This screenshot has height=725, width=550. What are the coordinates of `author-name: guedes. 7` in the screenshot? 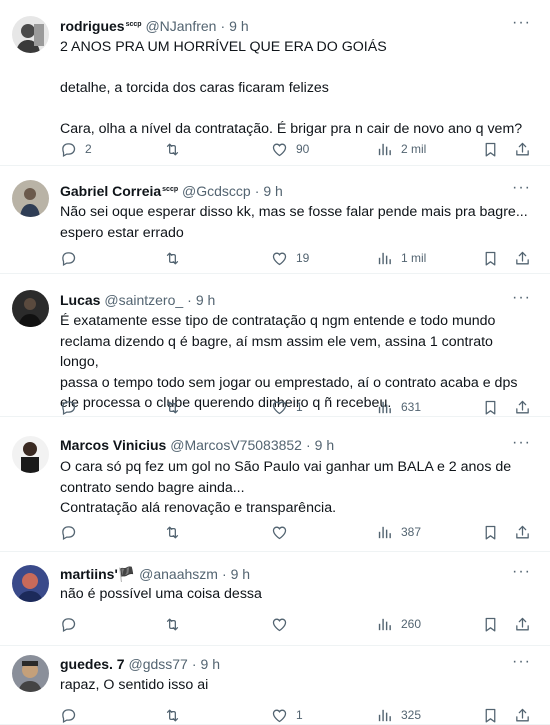 It's located at (92, 664).